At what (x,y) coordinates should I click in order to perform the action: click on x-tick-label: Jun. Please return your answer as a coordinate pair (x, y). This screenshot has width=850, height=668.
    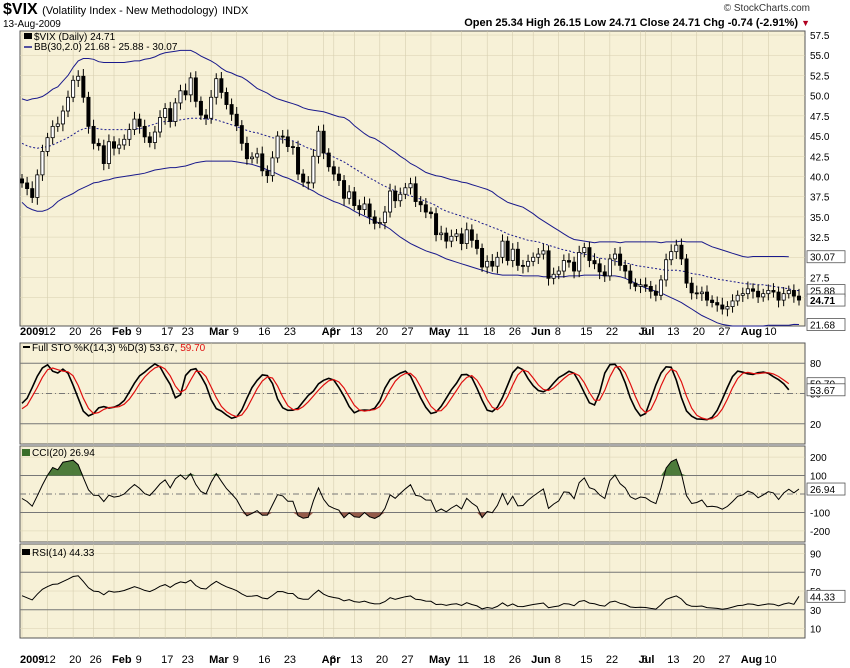
    Looking at the image, I should click on (541, 332).